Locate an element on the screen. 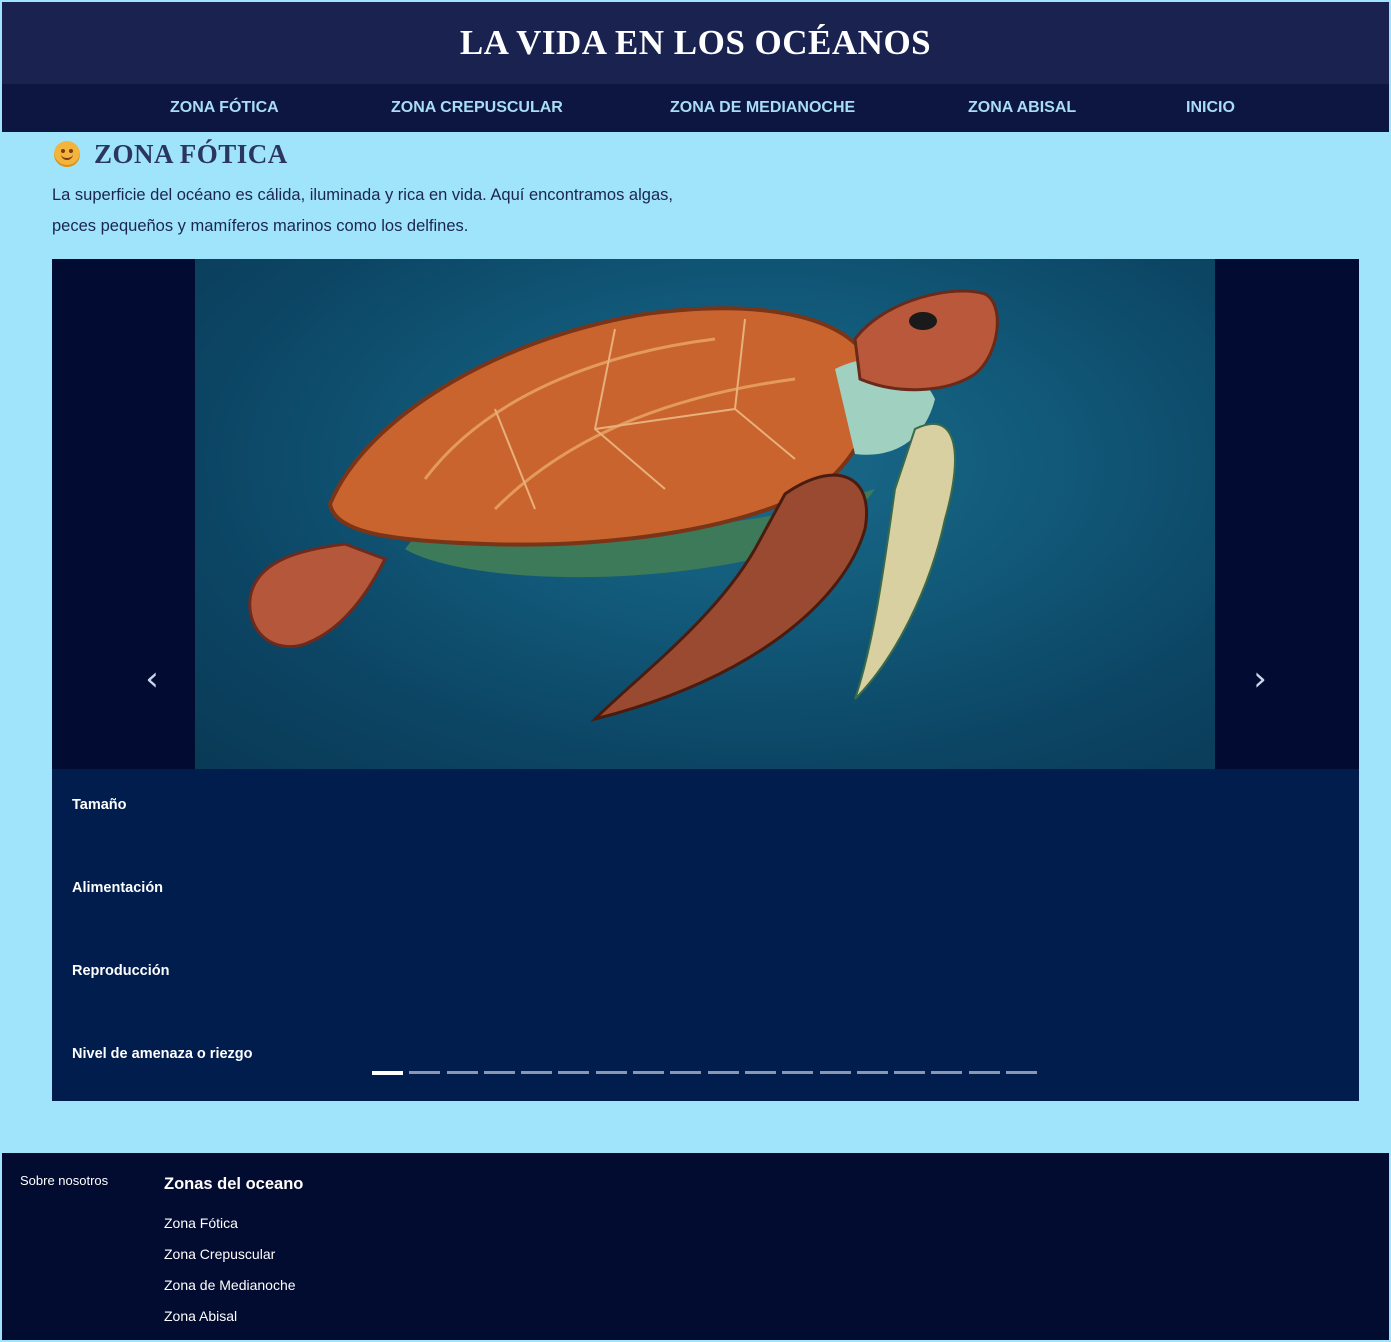 This screenshot has width=1391, height=1342. footer-link-zona-fotica: Zona Fótica is located at coordinates (230, 1230).